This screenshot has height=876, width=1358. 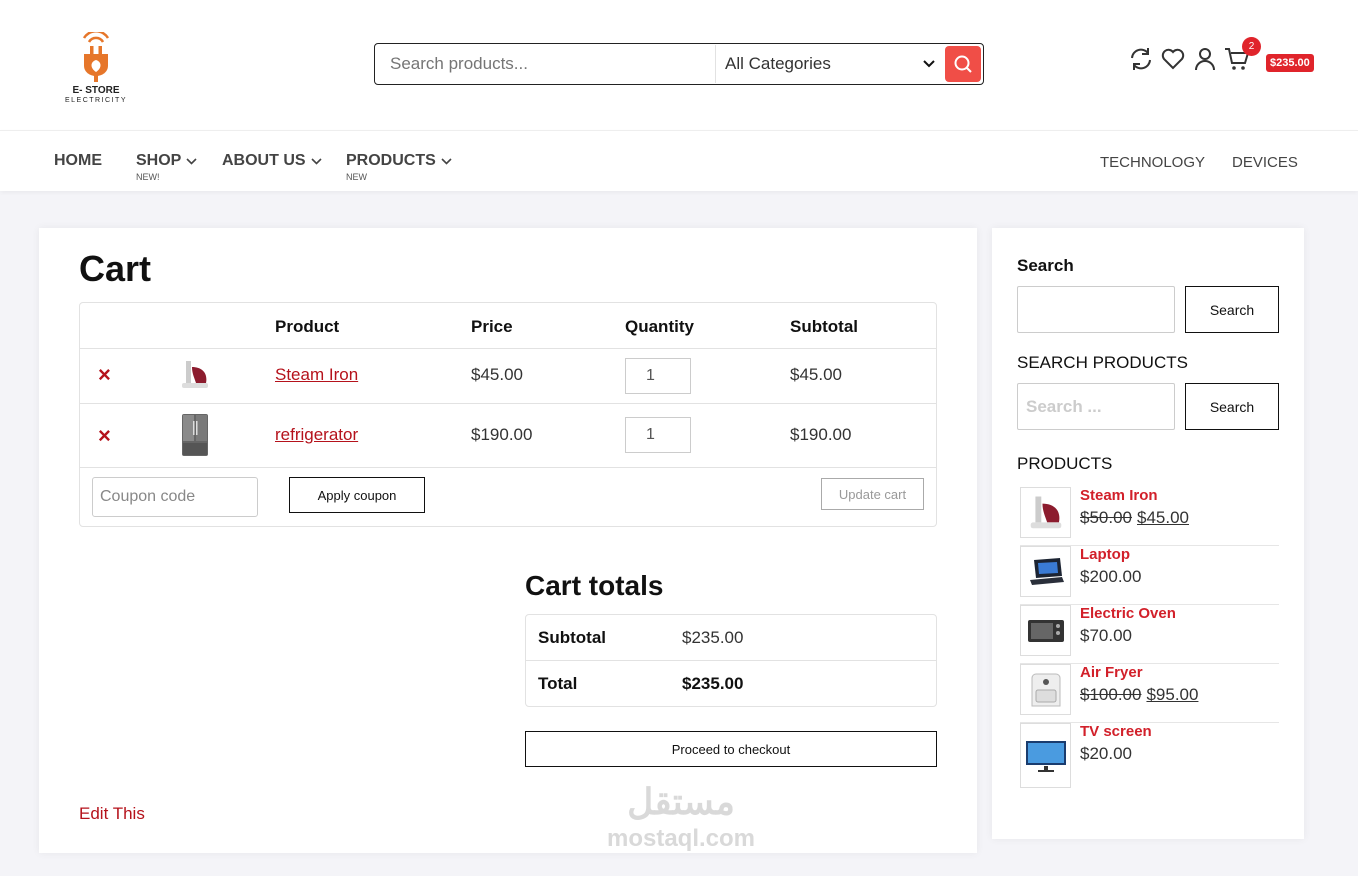 What do you see at coordinates (1111, 672) in the screenshot?
I see `product-name: Air Fryer` at bounding box center [1111, 672].